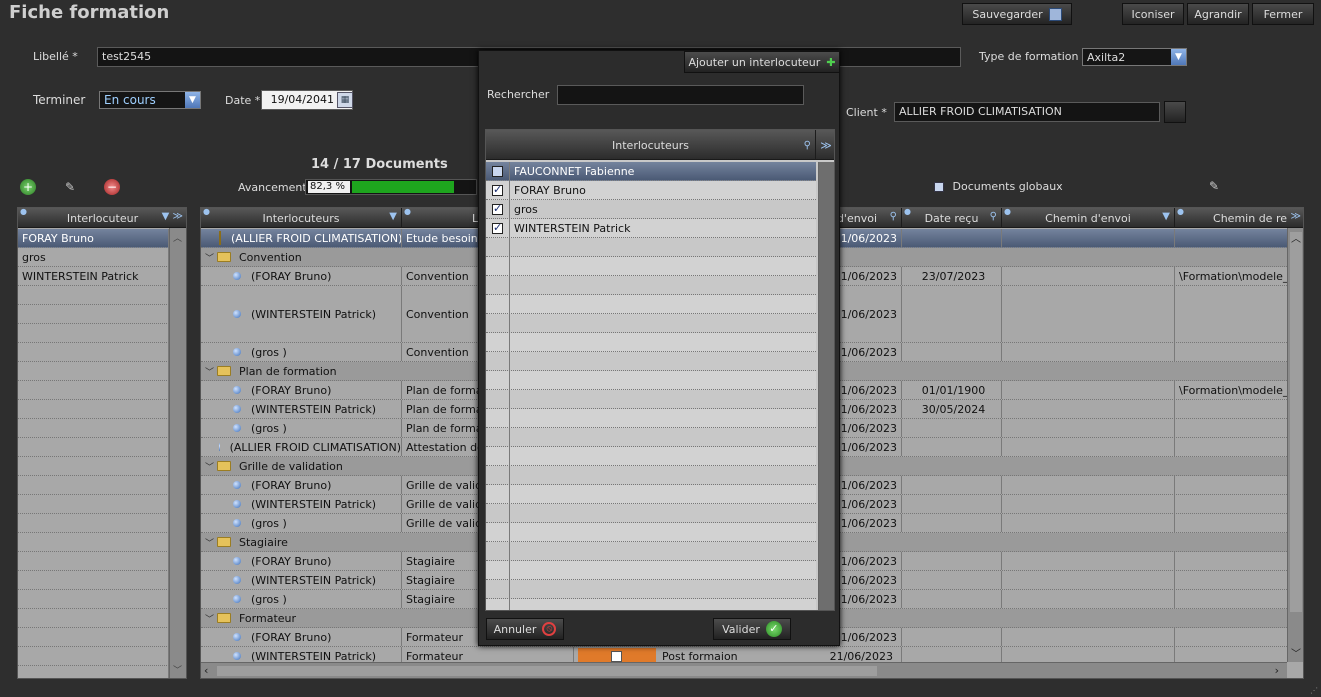  I want to click on main-vscroll-thumb, so click(1296, 422).